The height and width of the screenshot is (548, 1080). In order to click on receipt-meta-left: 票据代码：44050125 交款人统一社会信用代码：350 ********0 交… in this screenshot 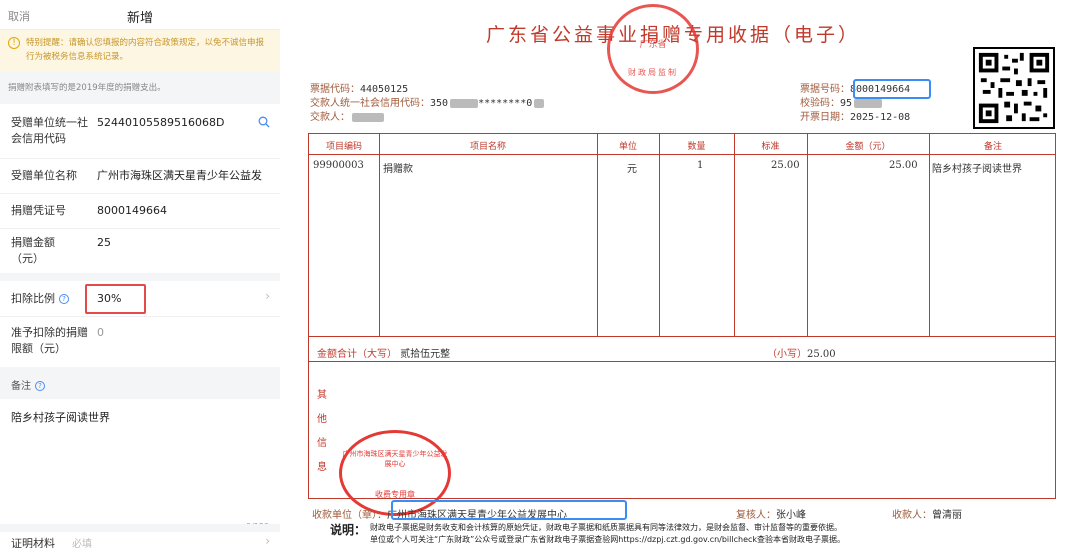, I will do `click(427, 104)`.